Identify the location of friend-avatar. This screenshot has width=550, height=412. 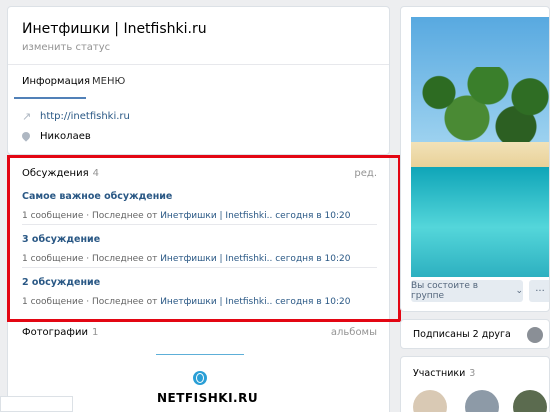
(535, 335).